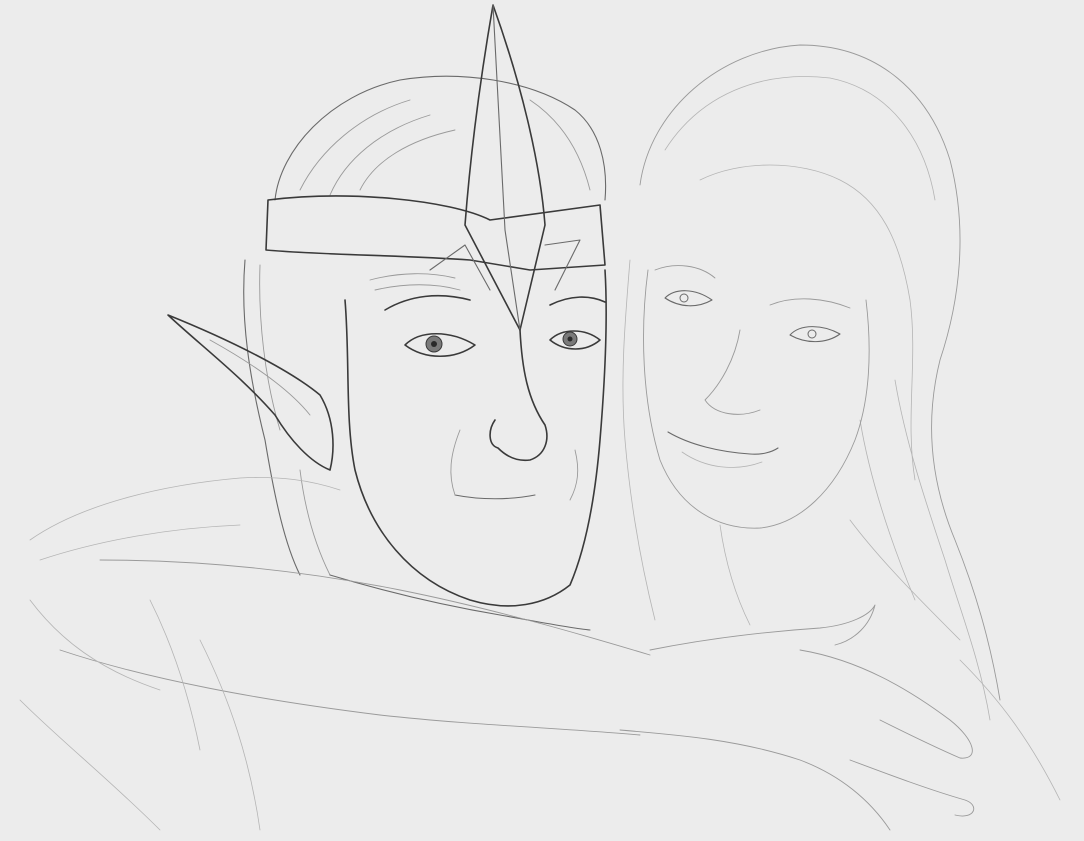  Describe the element at coordinates (435, 233) in the screenshot. I see `elf-circlet-band` at that location.